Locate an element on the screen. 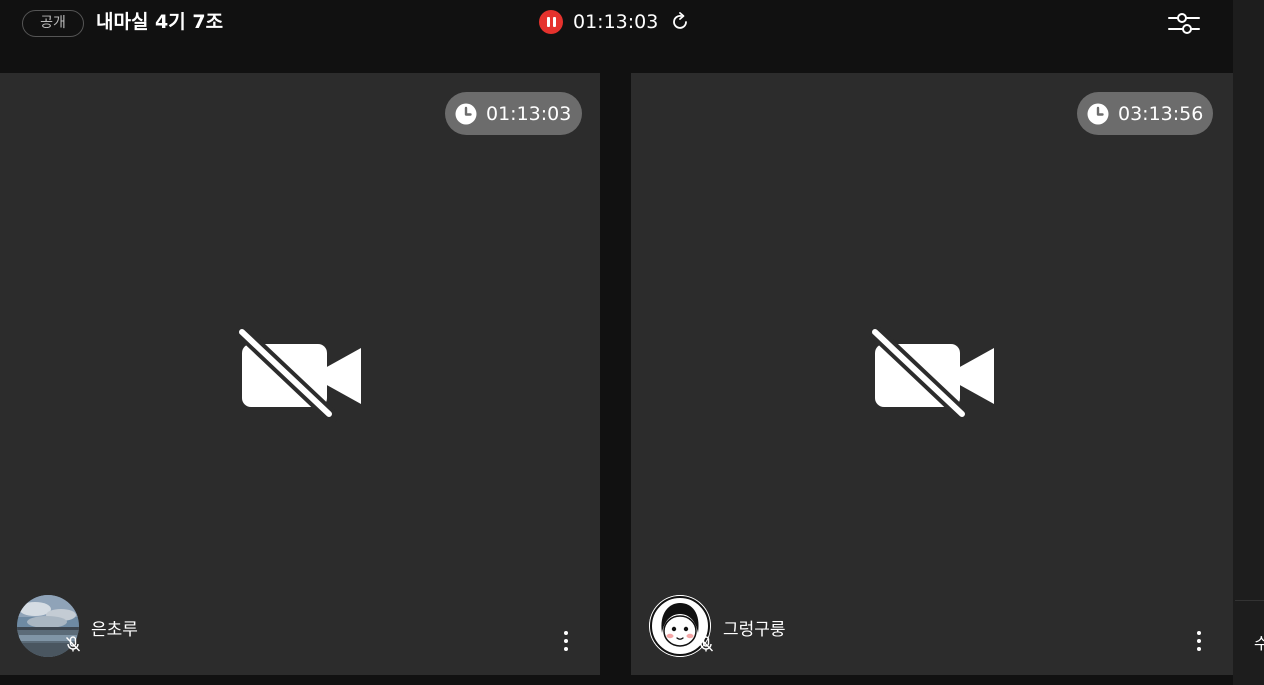 The image size is (1264, 685). visibility-badge: 공개 is located at coordinates (53, 23).